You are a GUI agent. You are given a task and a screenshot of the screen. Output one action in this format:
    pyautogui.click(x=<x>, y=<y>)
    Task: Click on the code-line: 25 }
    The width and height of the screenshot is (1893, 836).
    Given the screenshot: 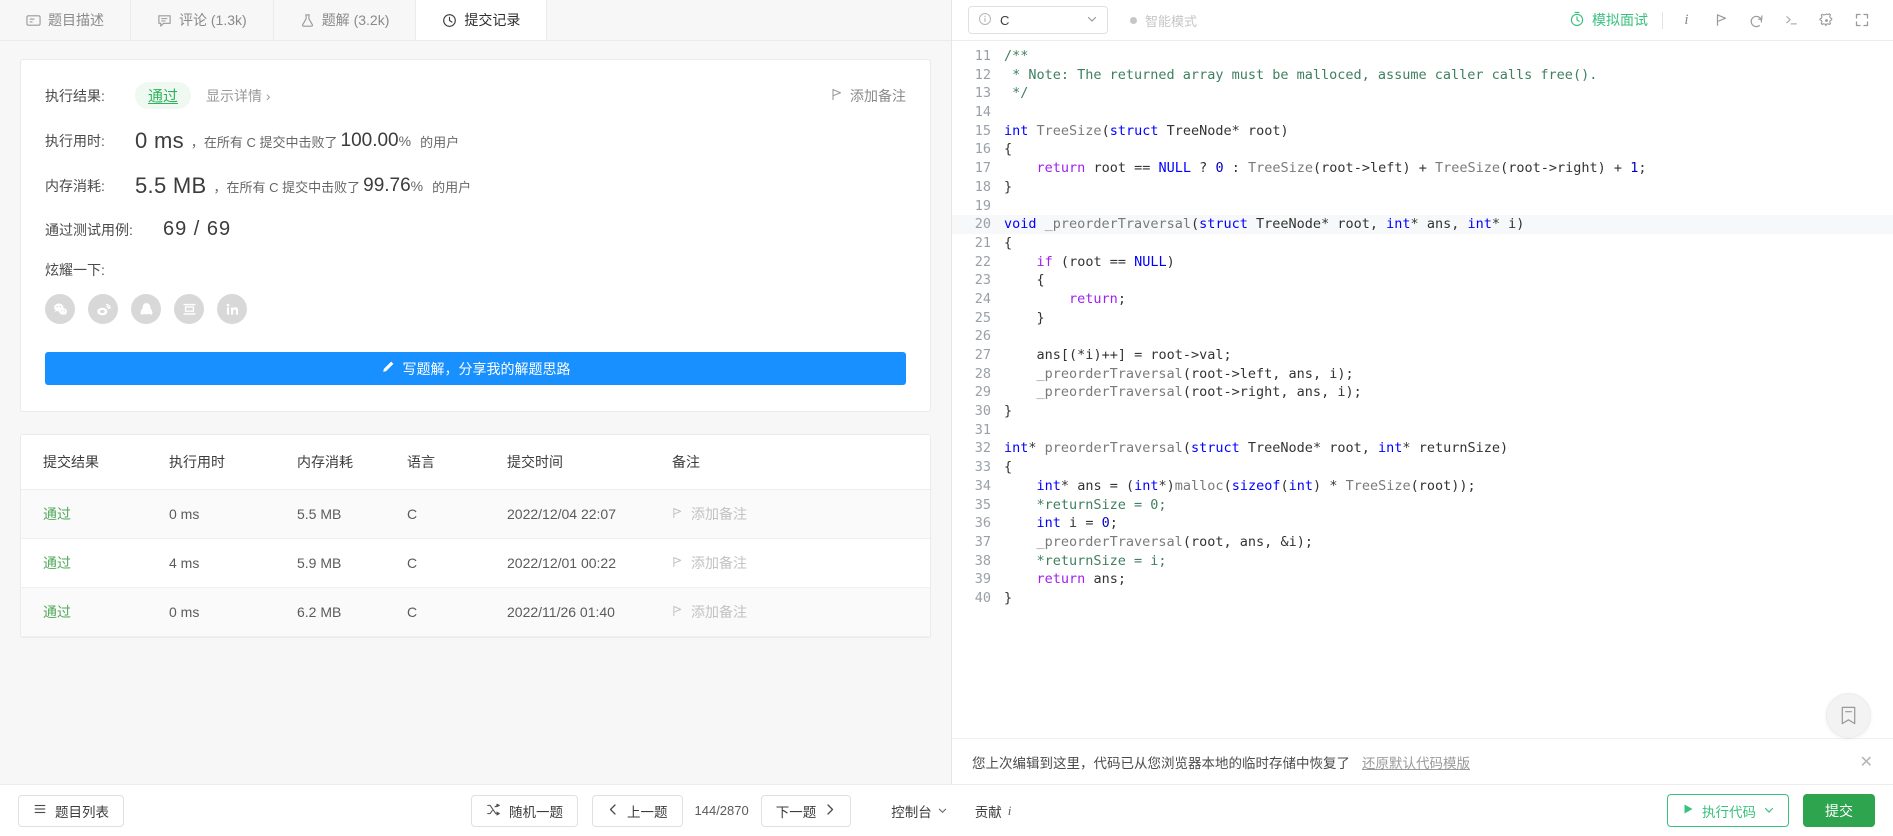 What is the action you would take?
    pyautogui.click(x=1422, y=318)
    